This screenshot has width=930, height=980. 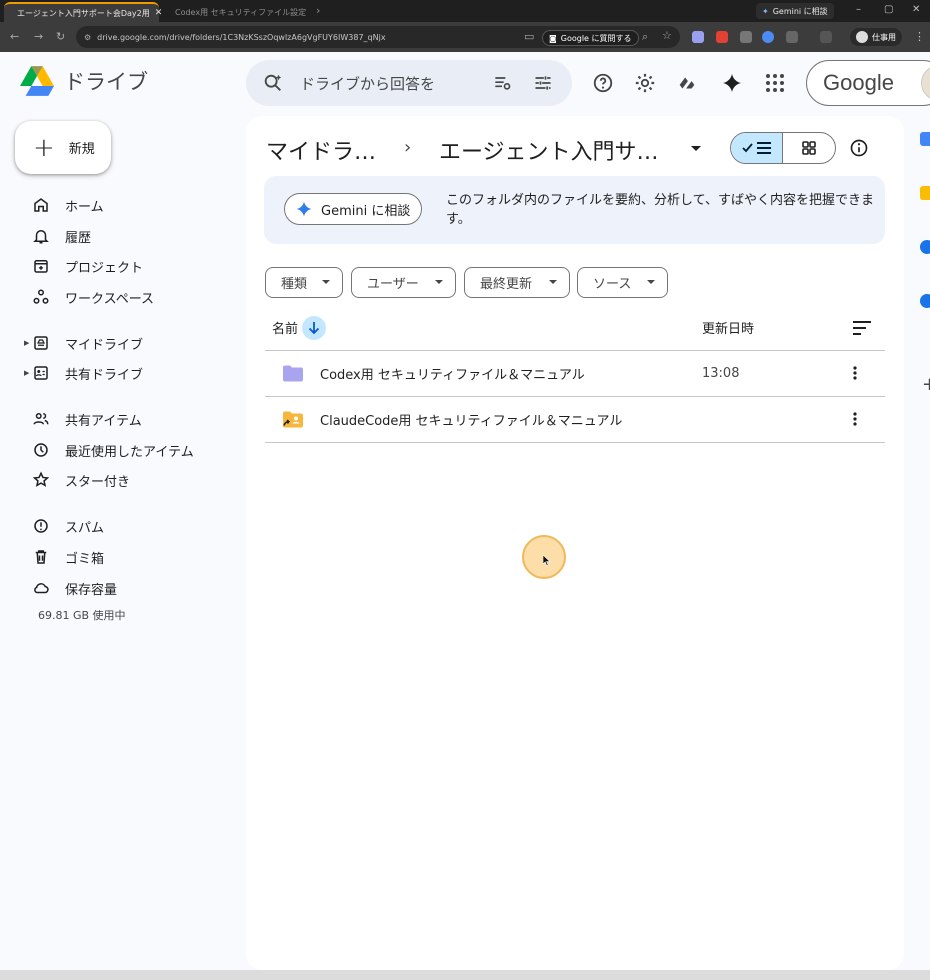 I want to click on sidebar-item-label: ワークスペース, so click(x=110, y=299).